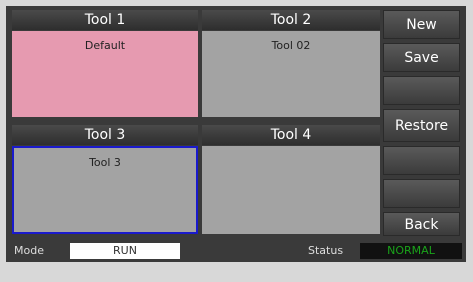  Describe the element at coordinates (236, 251) in the screenshot. I see `status-bar: Mode RUN Status NORMAL` at that location.